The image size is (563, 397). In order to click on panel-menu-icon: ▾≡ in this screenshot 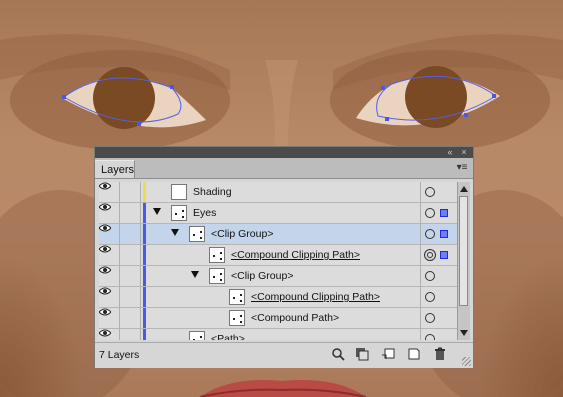, I will do `click(462, 168)`.